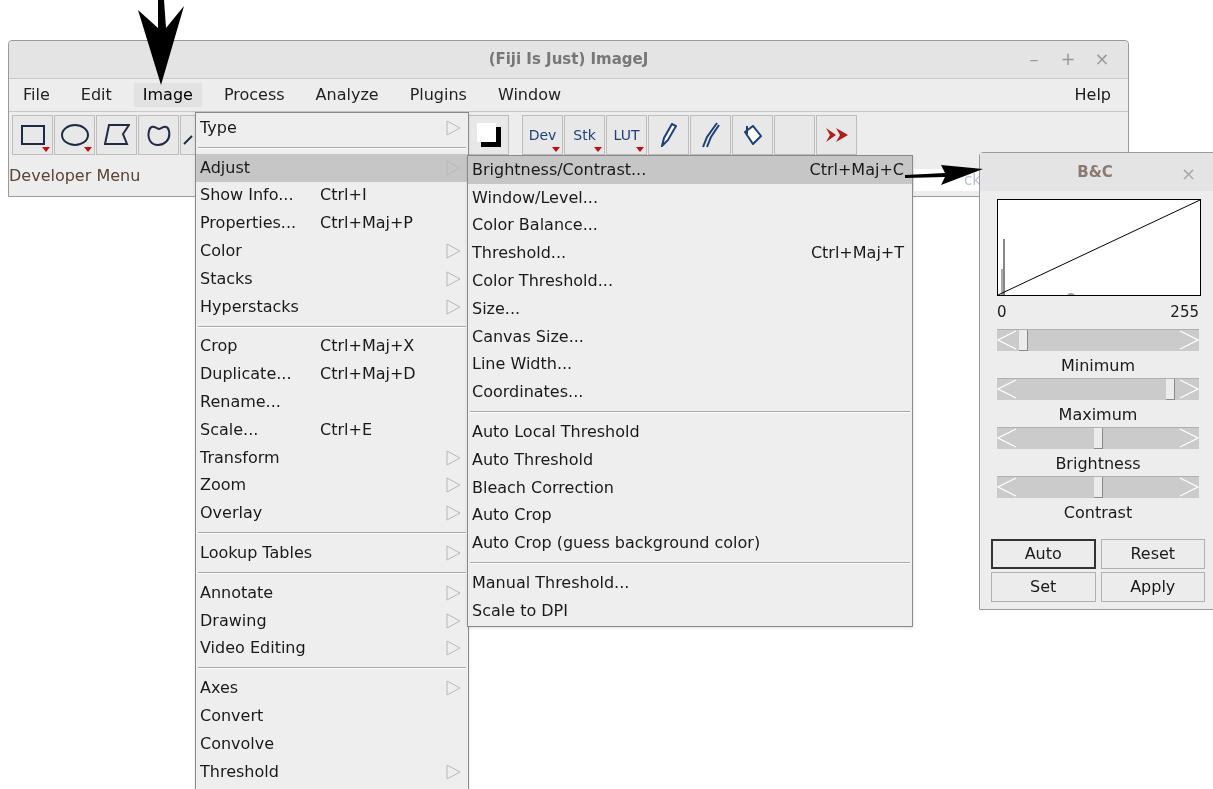 The width and height of the screenshot is (1213, 789). I want to click on menu-item: Process, so click(254, 95).